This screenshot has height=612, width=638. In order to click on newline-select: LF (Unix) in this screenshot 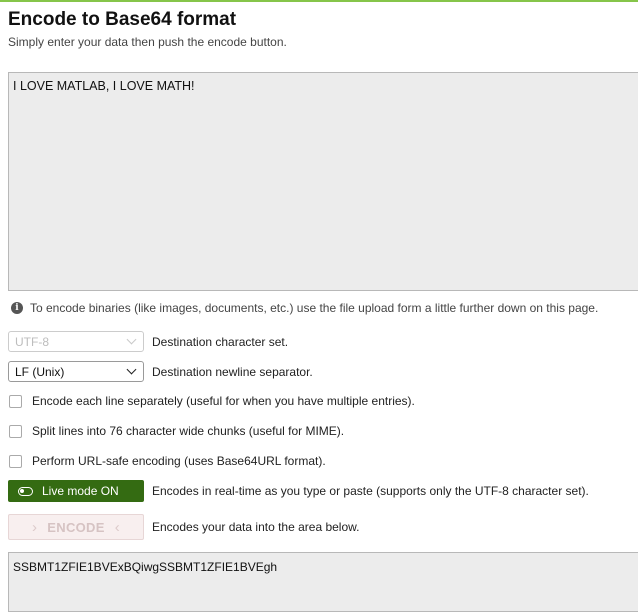, I will do `click(76, 371)`.